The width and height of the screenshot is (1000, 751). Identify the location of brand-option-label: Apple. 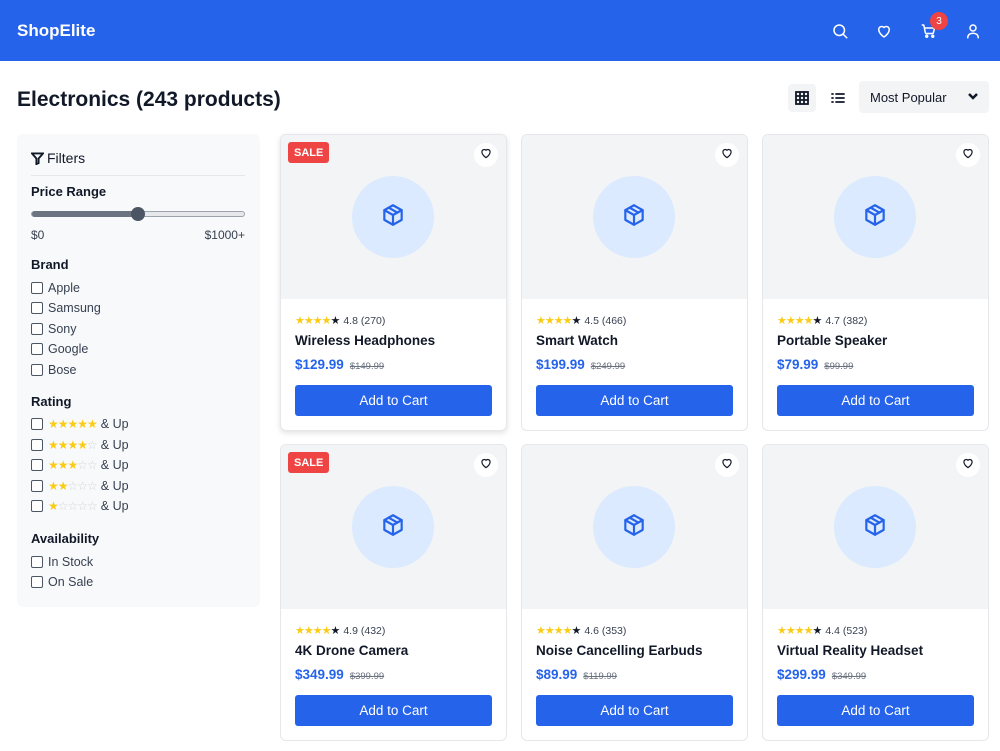
(64, 288).